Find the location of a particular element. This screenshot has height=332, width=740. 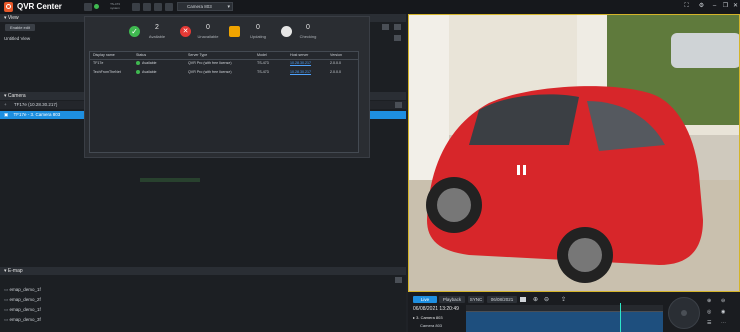

col-header: Host server is located at coordinates (299, 55).